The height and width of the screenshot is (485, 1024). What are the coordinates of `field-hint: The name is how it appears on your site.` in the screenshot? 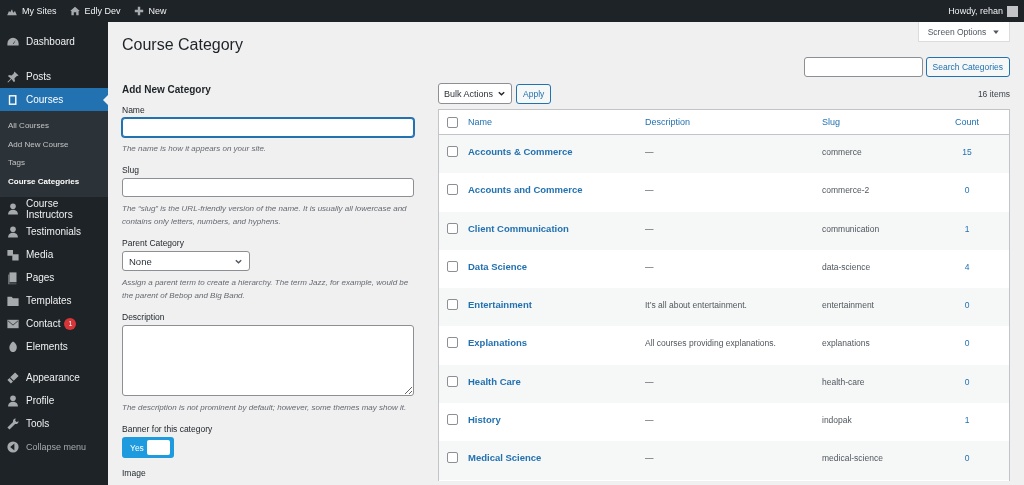 It's located at (195, 149).